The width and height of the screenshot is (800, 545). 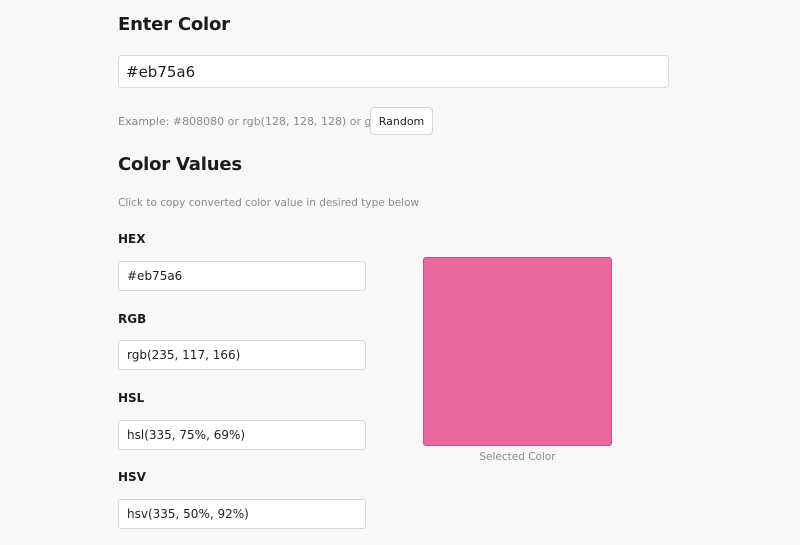 I want to click on hsv-field, so click(x=242, y=514).